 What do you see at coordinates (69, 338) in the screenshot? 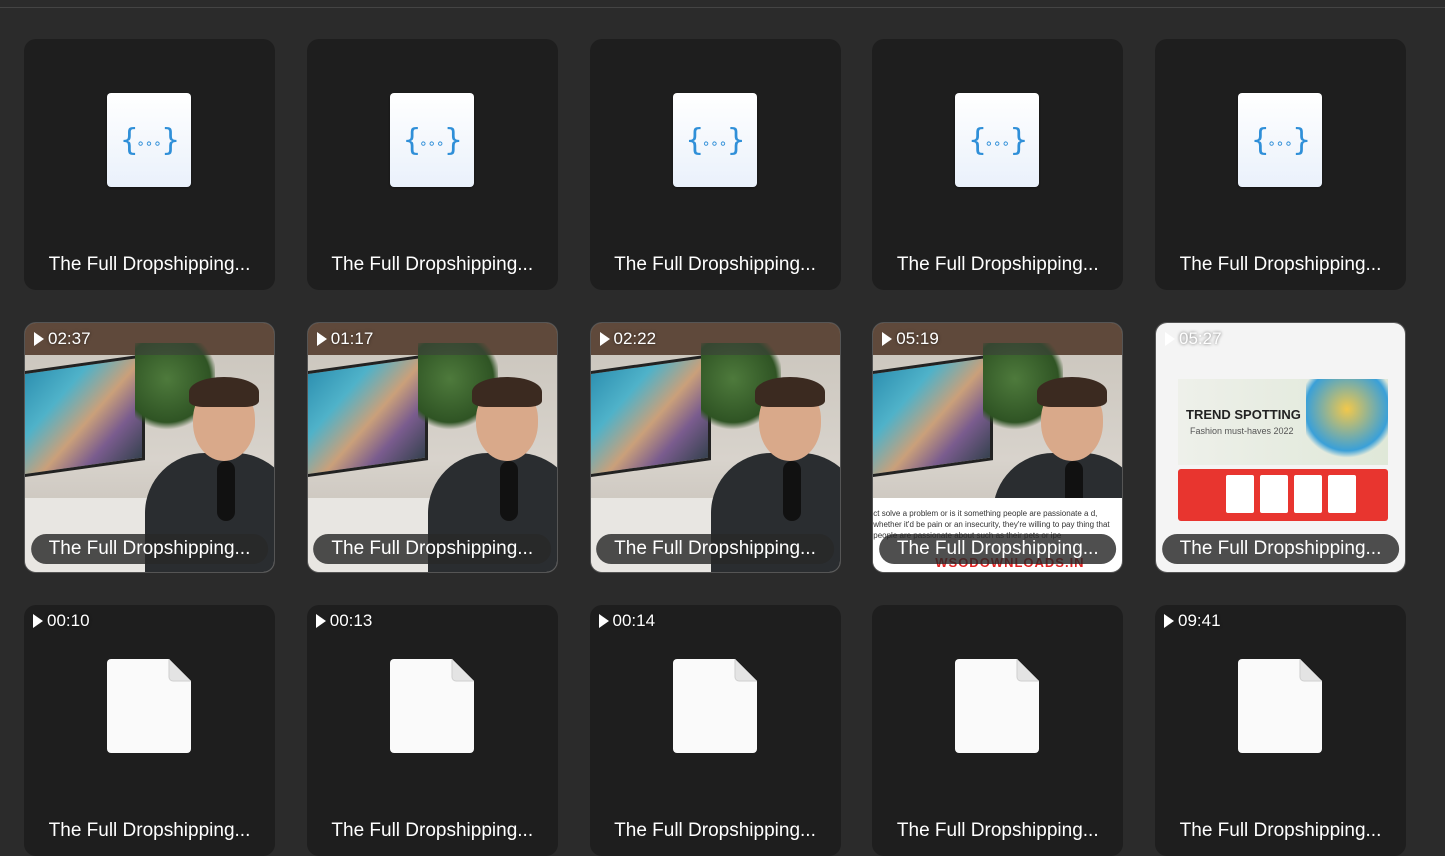
I see `duration-text: 02:37` at bounding box center [69, 338].